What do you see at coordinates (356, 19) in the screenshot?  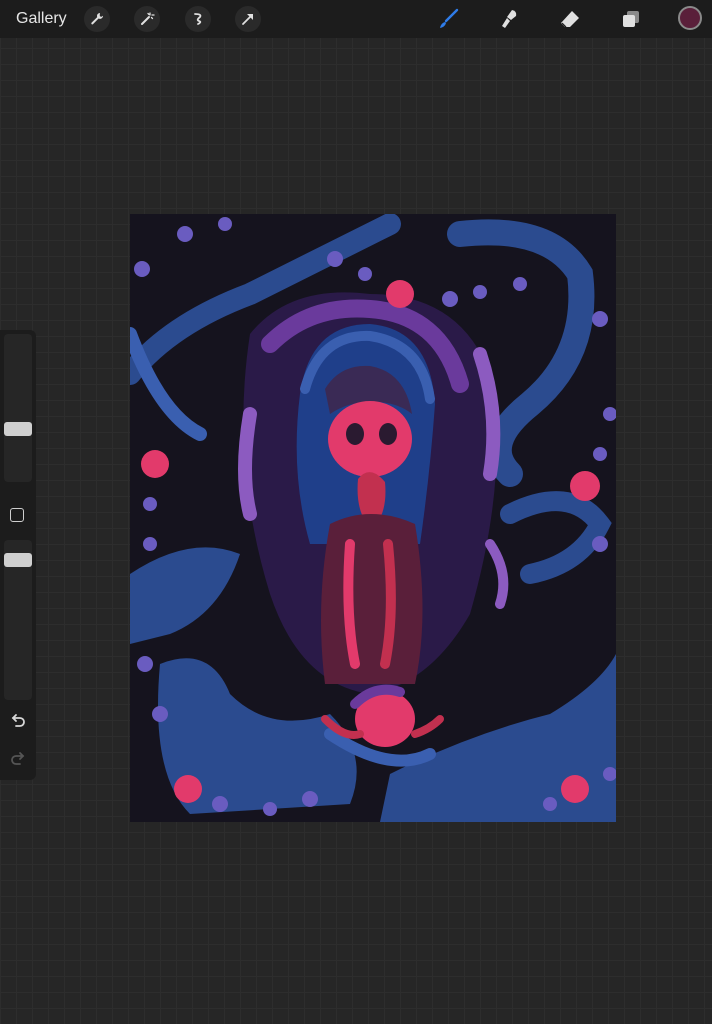 I see `top-toolbar: Gallery` at bounding box center [356, 19].